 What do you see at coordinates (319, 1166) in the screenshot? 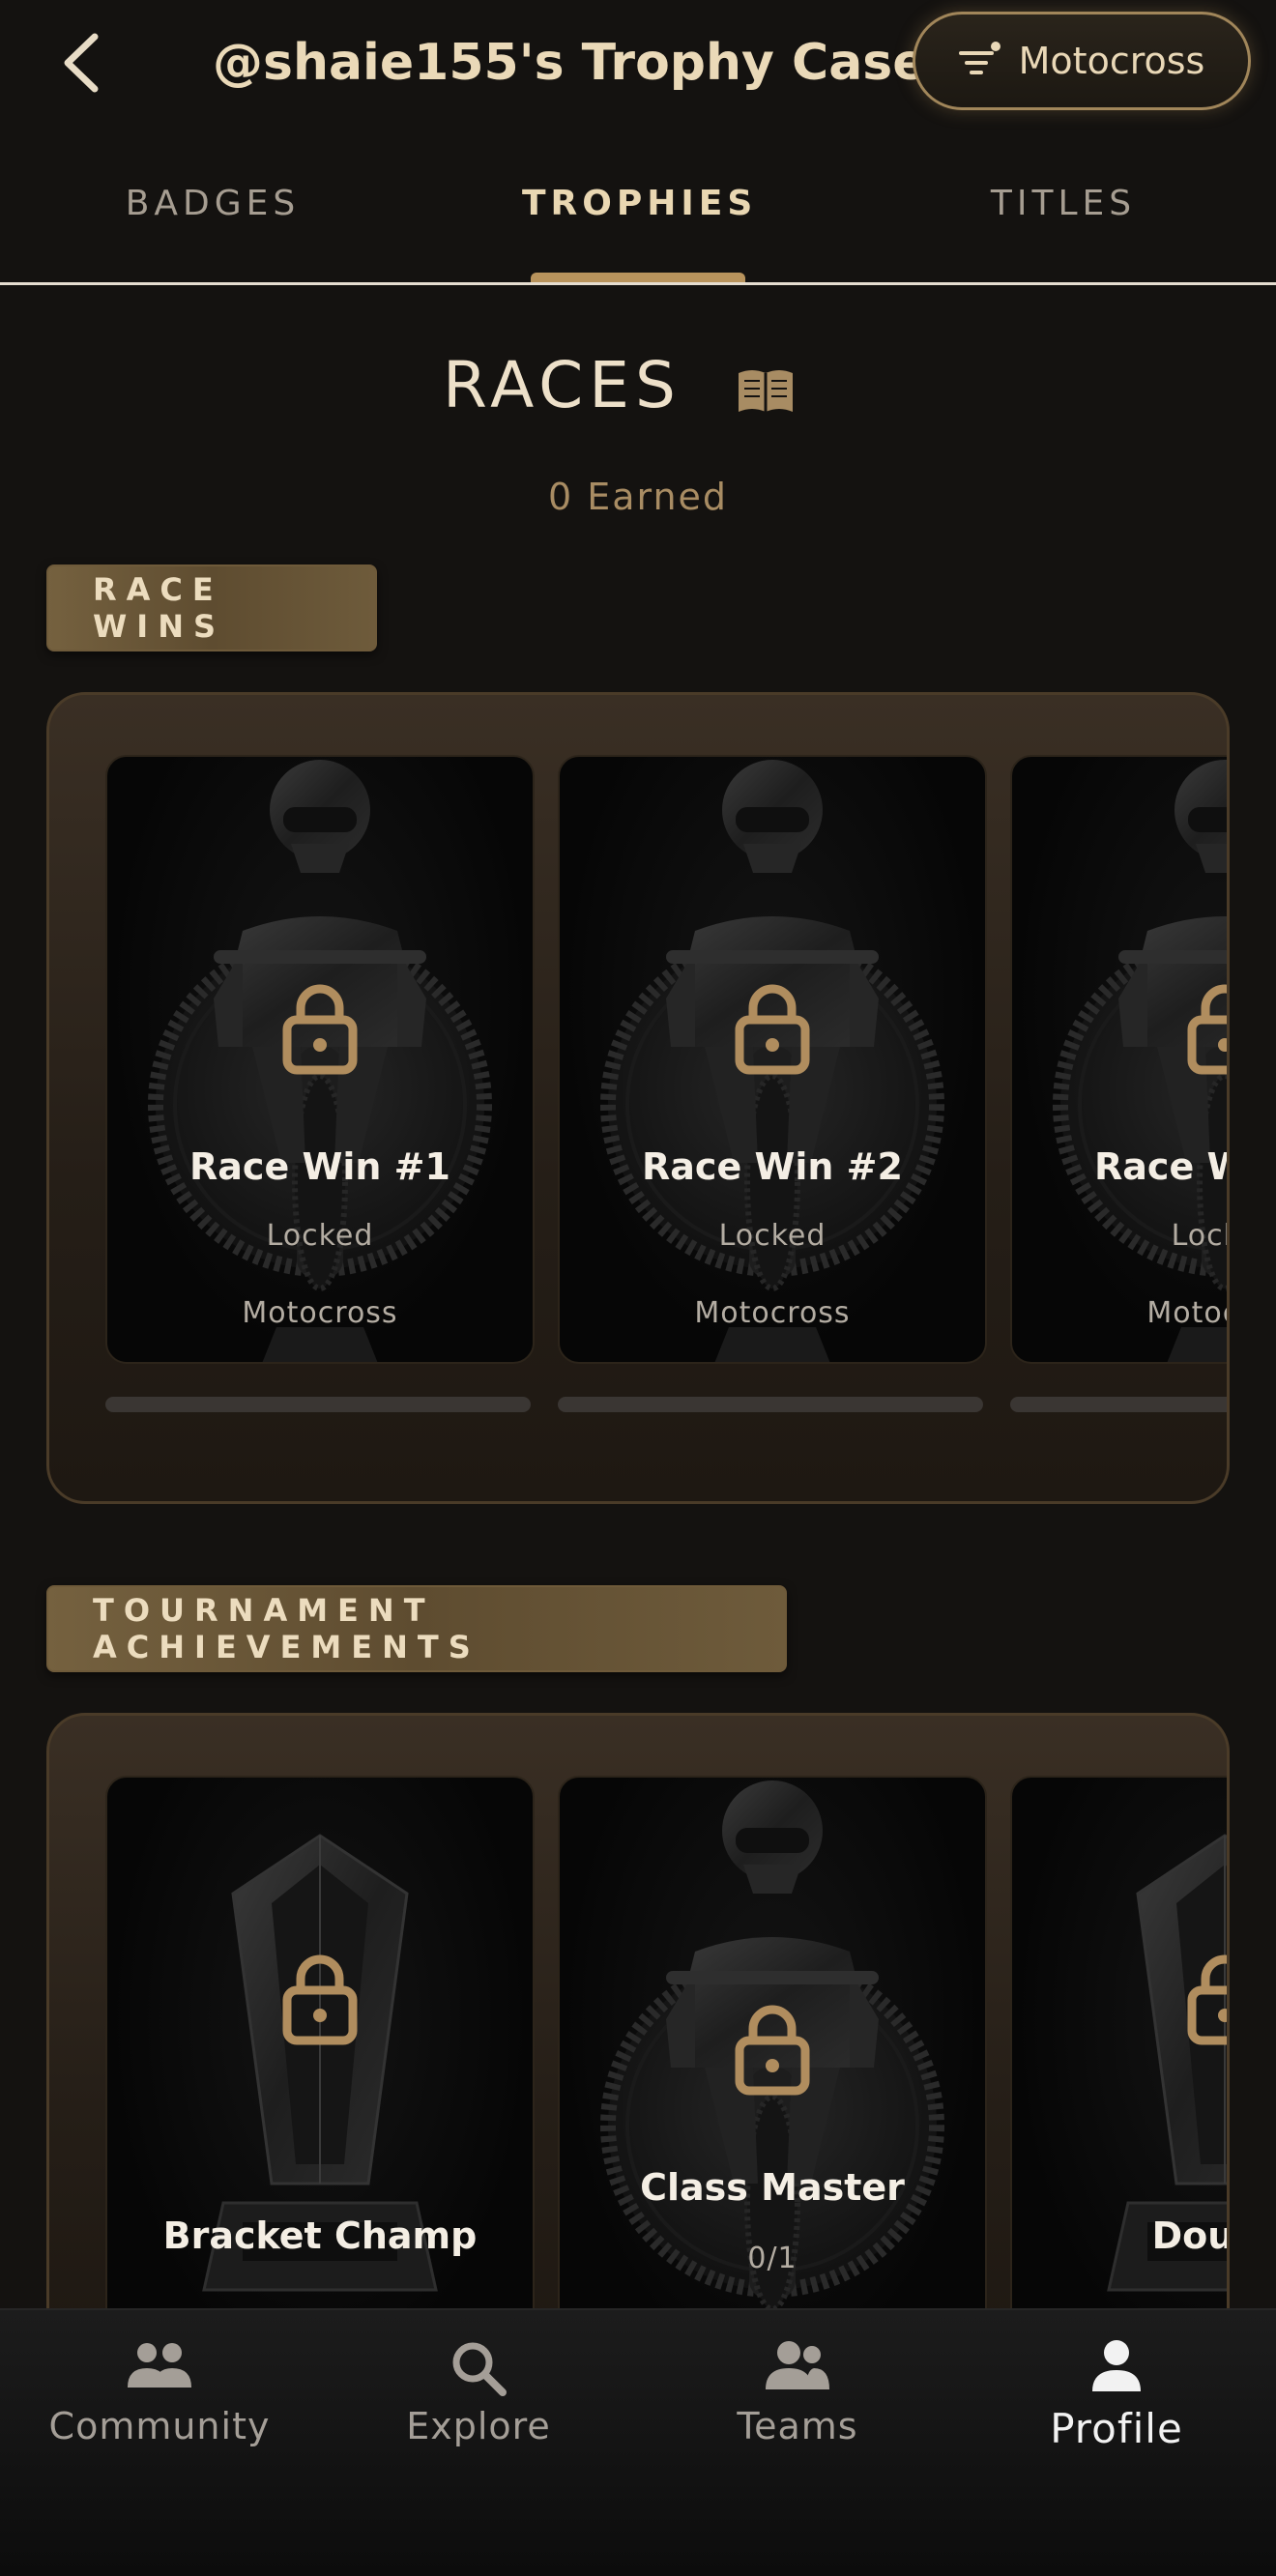
I see `trophy-name: Race Win #1` at bounding box center [319, 1166].